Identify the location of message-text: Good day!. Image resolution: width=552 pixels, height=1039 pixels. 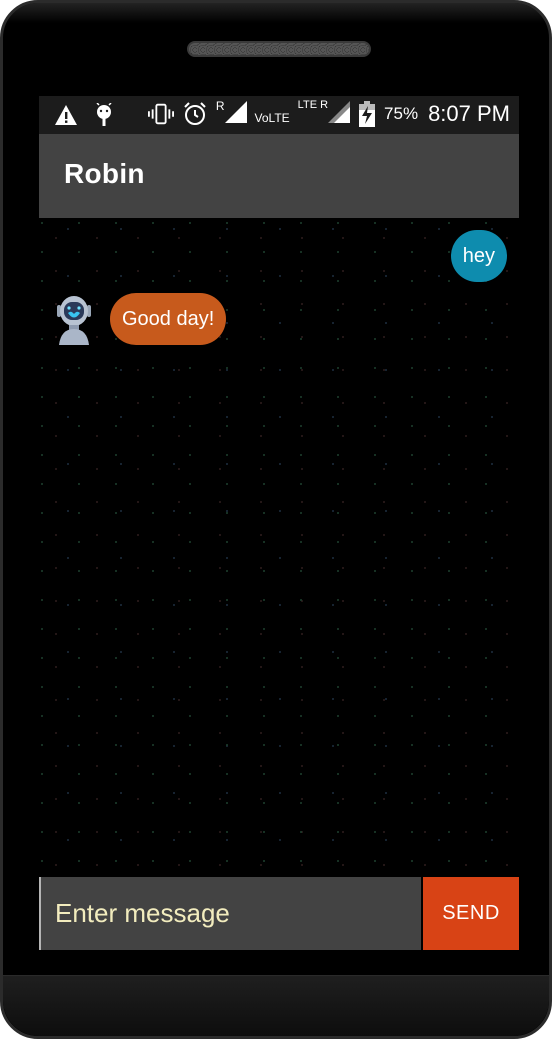
(168, 318).